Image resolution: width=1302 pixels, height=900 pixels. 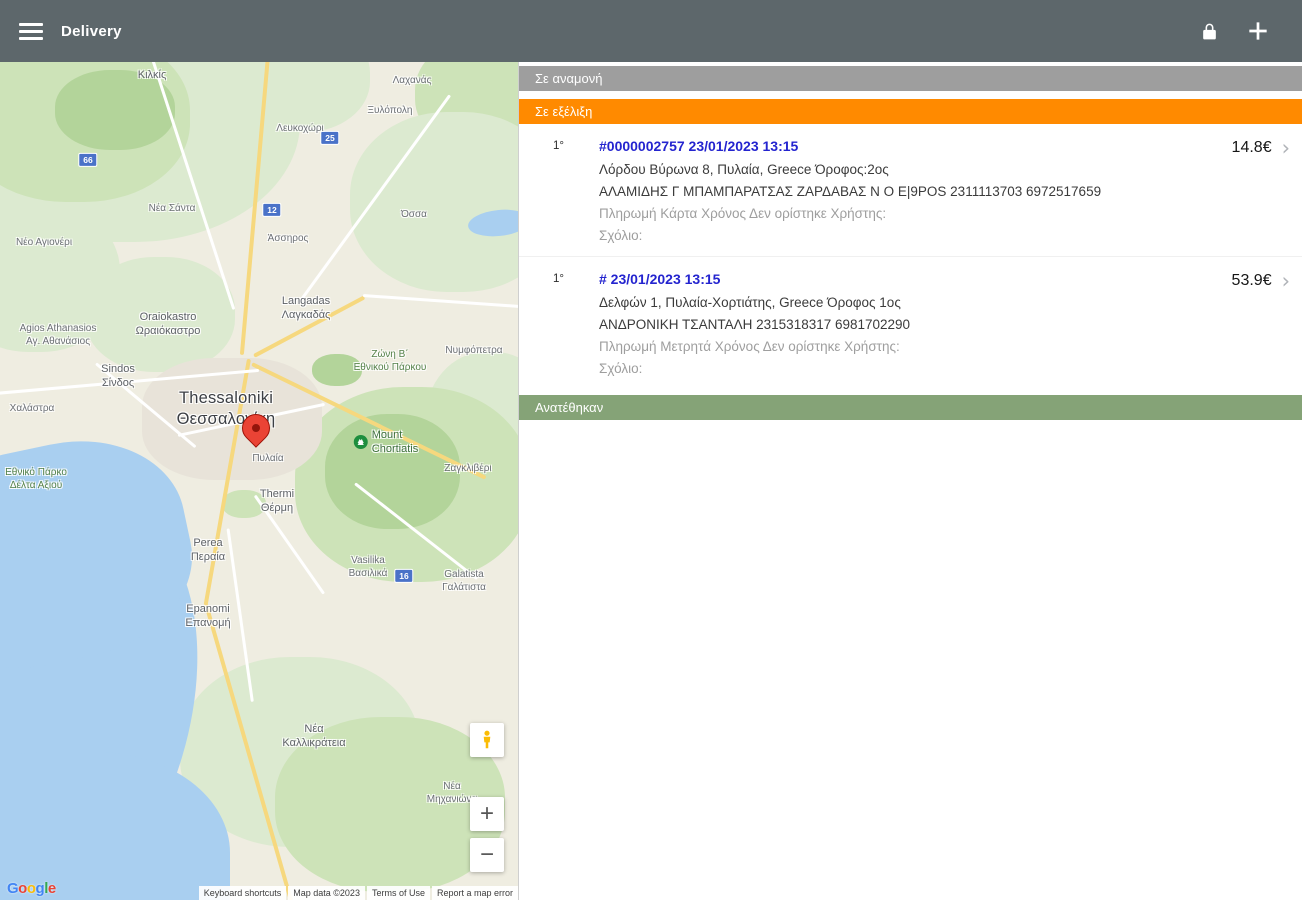 I want to click on map-label: Χαλάστρα, so click(x=32, y=408).